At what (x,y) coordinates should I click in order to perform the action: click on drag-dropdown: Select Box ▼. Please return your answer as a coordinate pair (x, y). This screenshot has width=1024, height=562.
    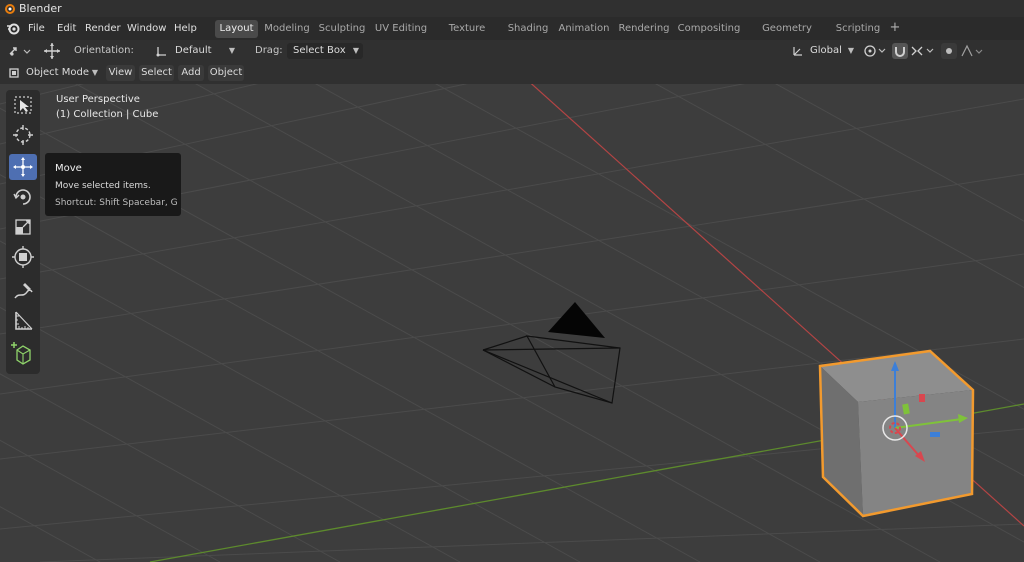
    Looking at the image, I should click on (325, 51).